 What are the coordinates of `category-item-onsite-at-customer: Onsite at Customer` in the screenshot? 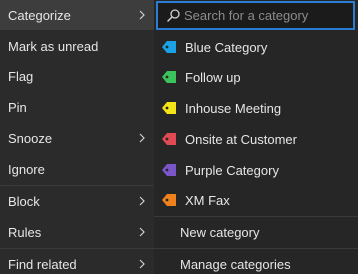 It's located at (256, 139).